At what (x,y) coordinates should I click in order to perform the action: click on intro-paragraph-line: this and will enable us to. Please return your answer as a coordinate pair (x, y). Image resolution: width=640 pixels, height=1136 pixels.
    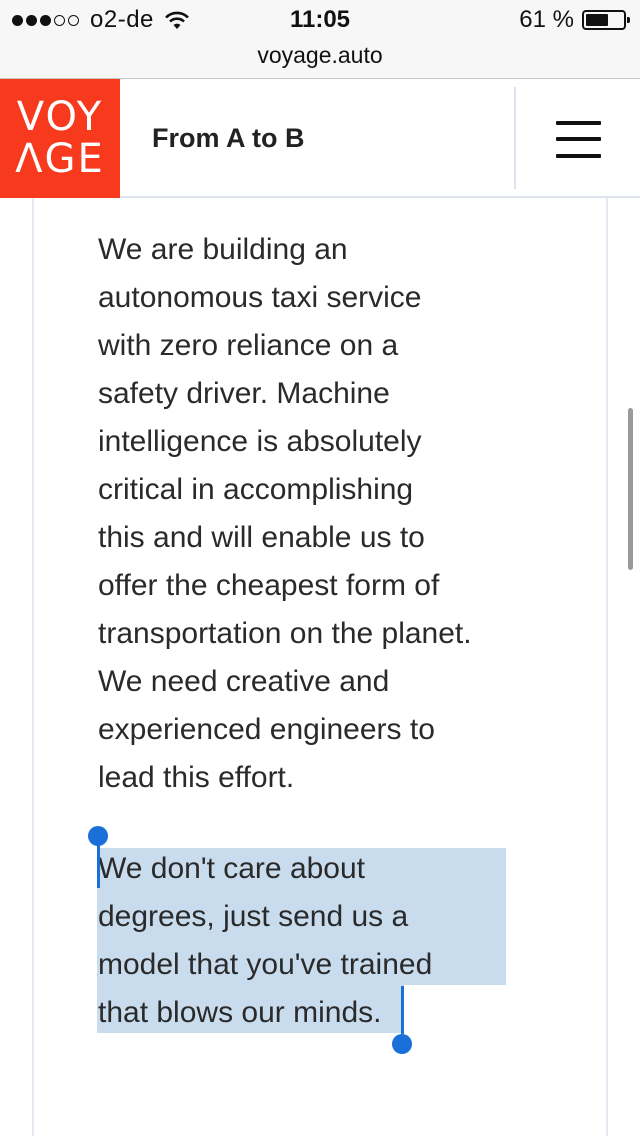
    Looking at the image, I should click on (261, 537).